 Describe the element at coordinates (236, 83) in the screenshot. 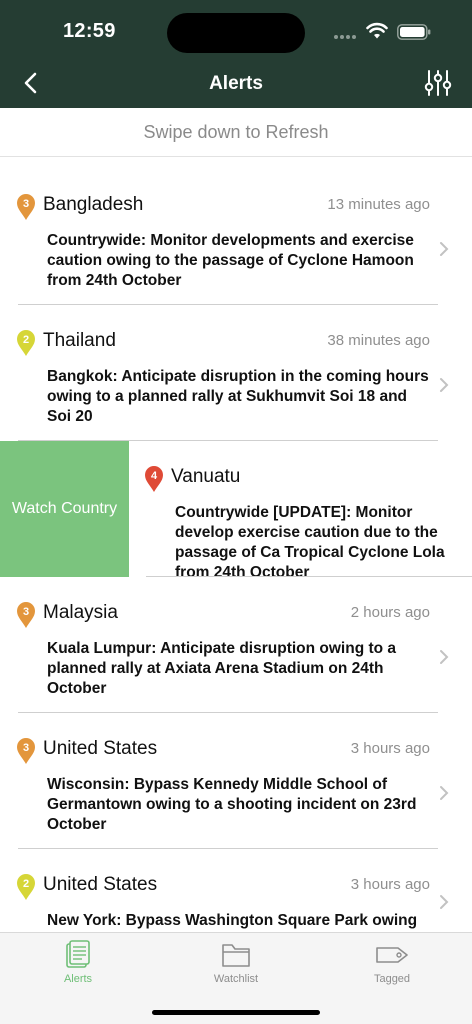

I see `page-title: Alerts` at that location.